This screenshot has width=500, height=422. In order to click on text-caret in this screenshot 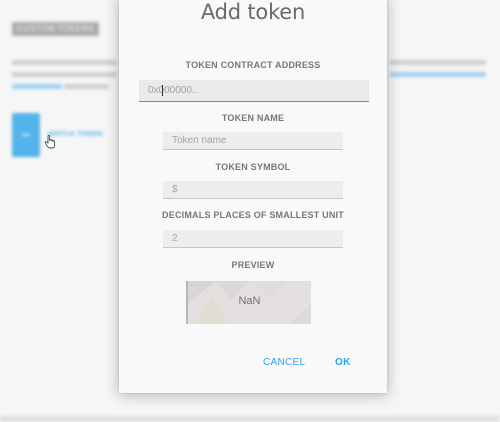, I will do `click(162, 90)`.